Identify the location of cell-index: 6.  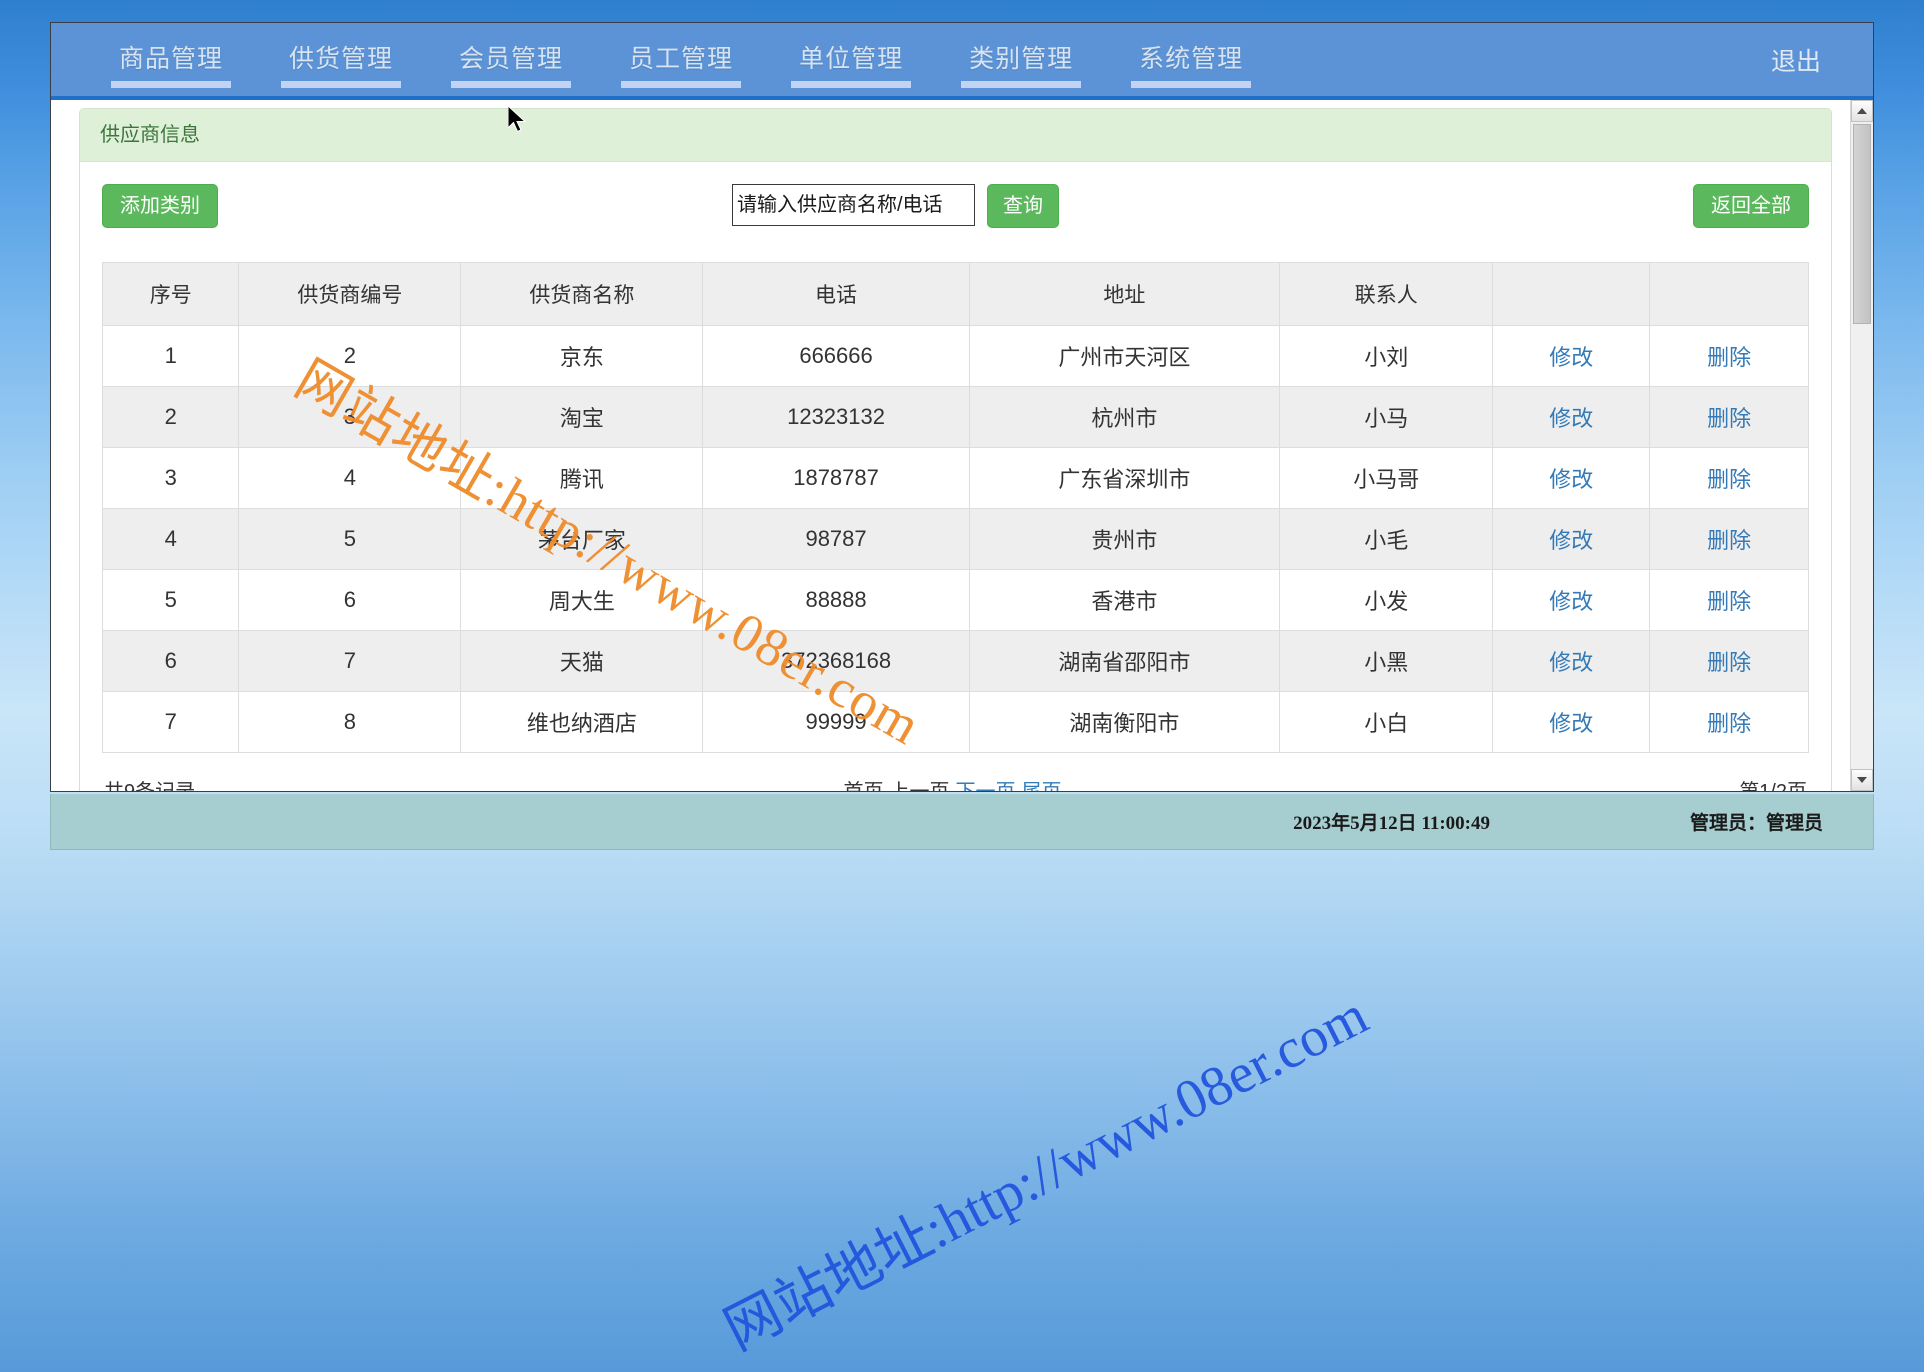
(170, 661).